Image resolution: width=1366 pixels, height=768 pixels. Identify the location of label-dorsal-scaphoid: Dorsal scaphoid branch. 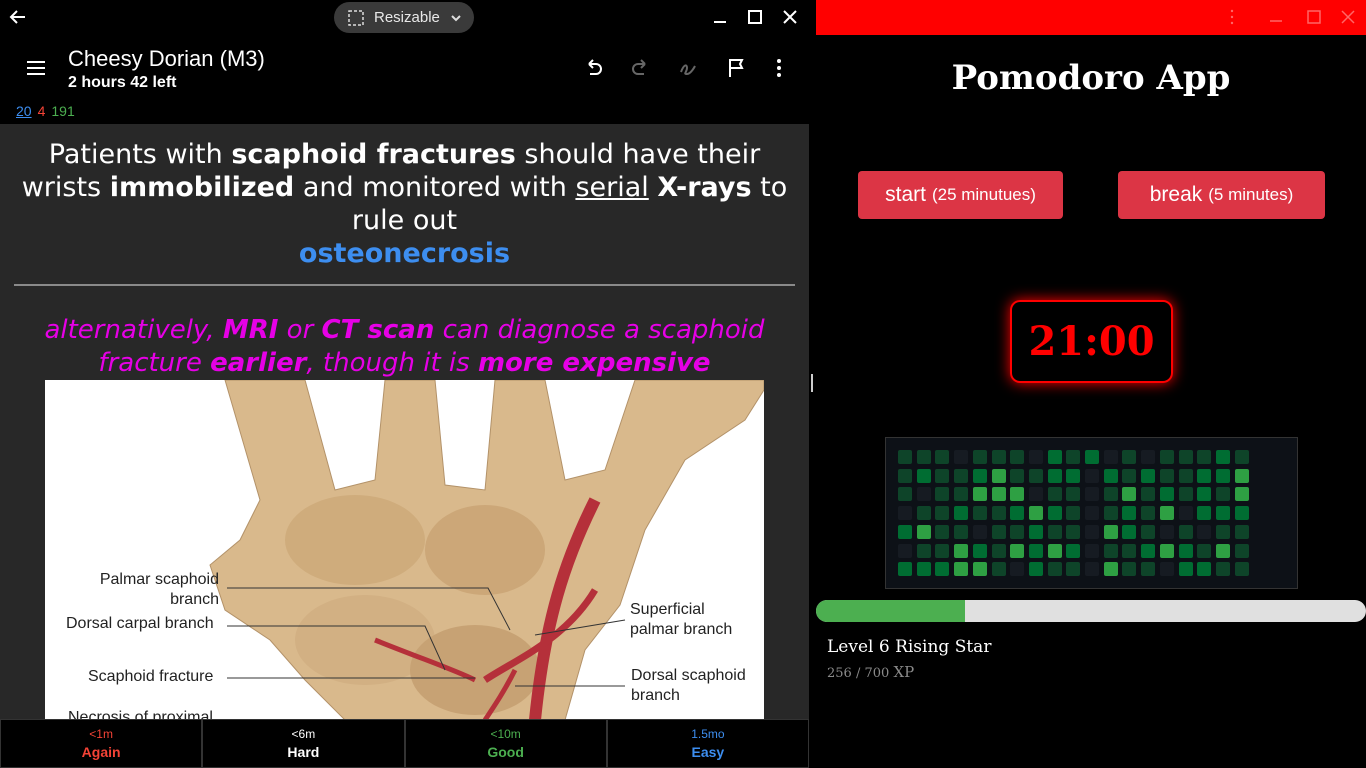
(688, 685).